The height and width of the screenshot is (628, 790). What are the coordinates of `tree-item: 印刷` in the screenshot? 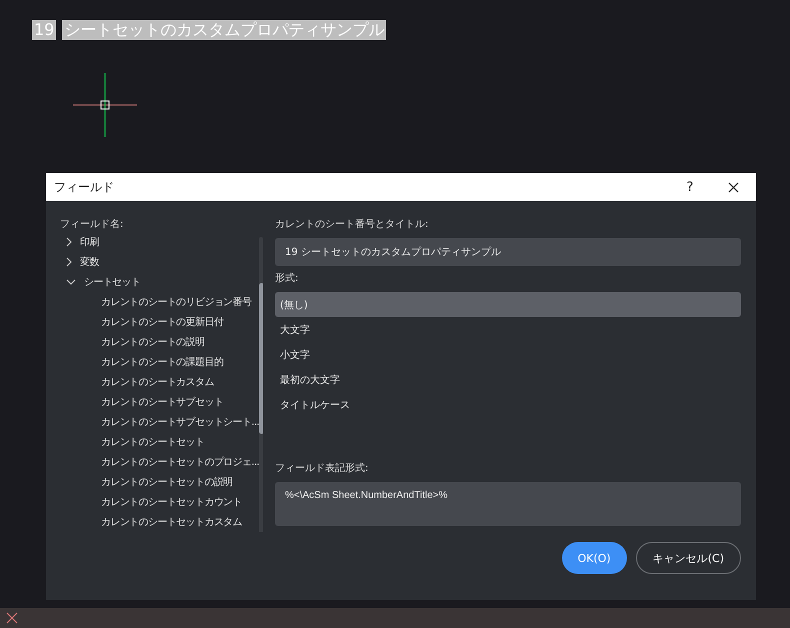 It's located at (89, 242).